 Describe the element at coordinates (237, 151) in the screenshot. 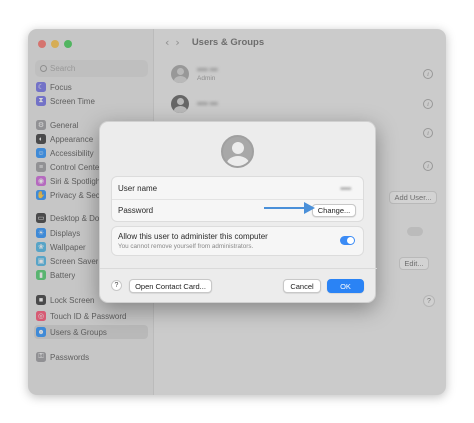

I see `user-avatar` at that location.